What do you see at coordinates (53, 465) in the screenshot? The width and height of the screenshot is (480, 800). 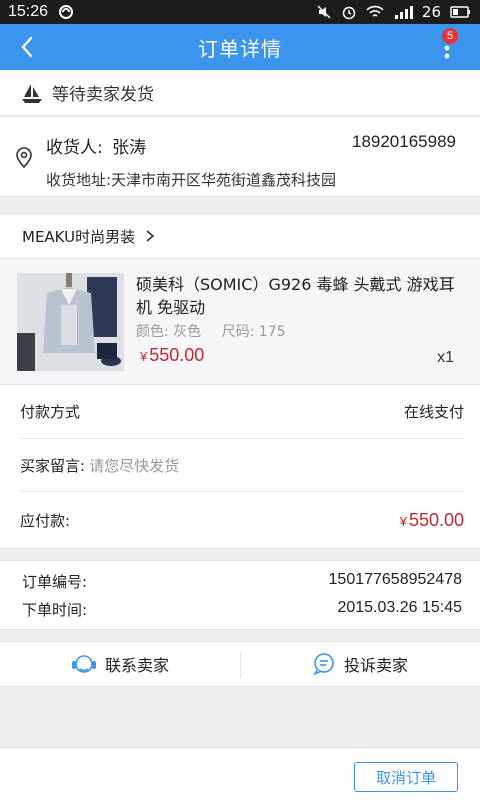 I see `buyer-note-label: 买家留言:` at bounding box center [53, 465].